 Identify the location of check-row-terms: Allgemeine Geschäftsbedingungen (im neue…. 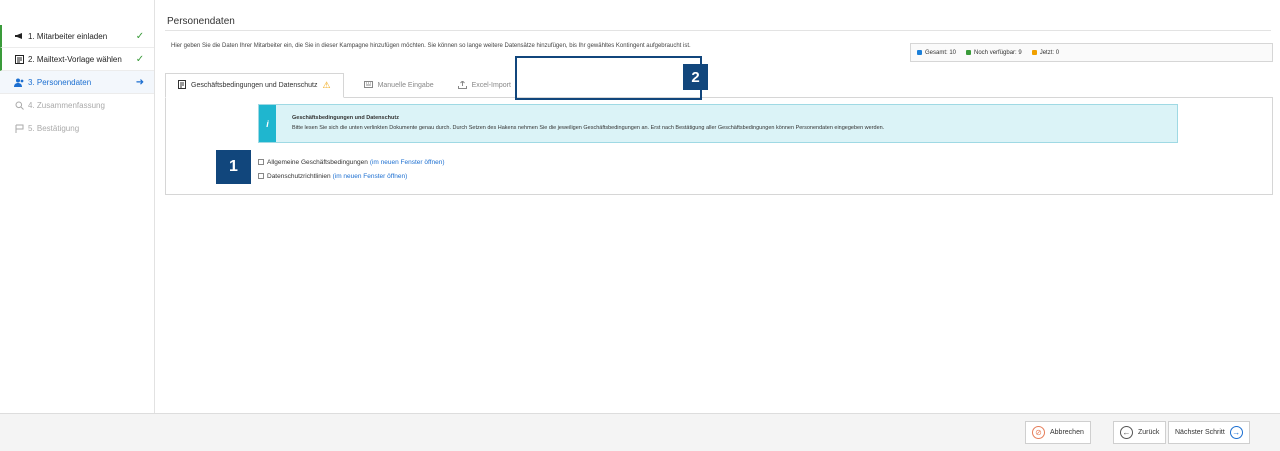
(351, 162).